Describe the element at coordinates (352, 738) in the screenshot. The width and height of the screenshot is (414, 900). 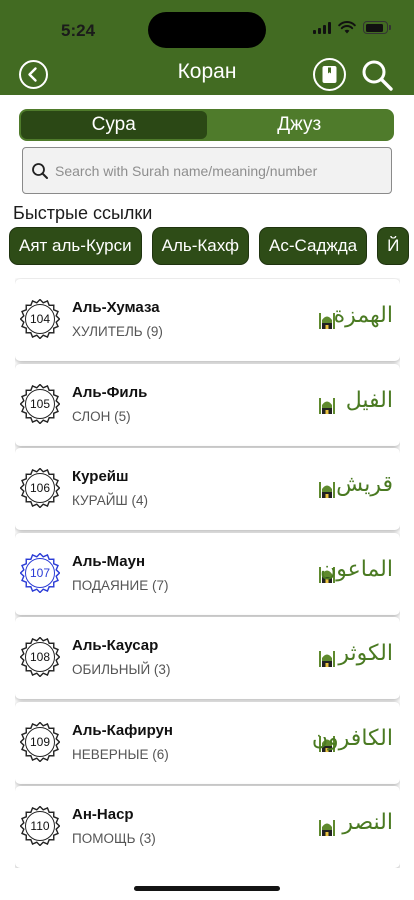
I see `surah-arabic-name: الكافرون` at that location.